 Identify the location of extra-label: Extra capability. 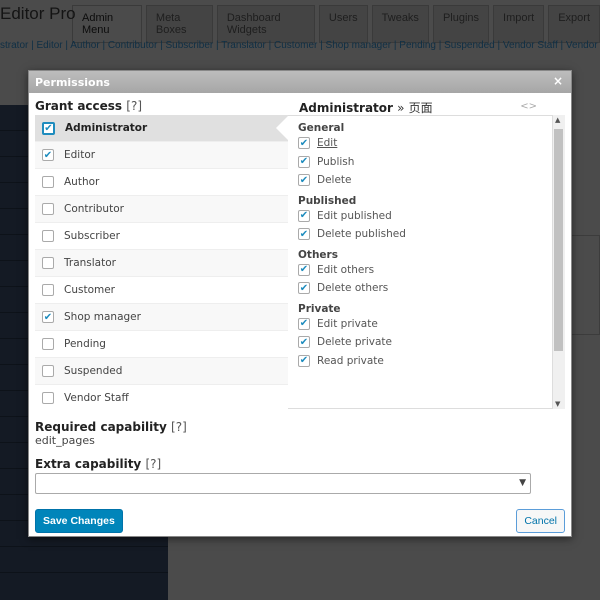
(88, 464).